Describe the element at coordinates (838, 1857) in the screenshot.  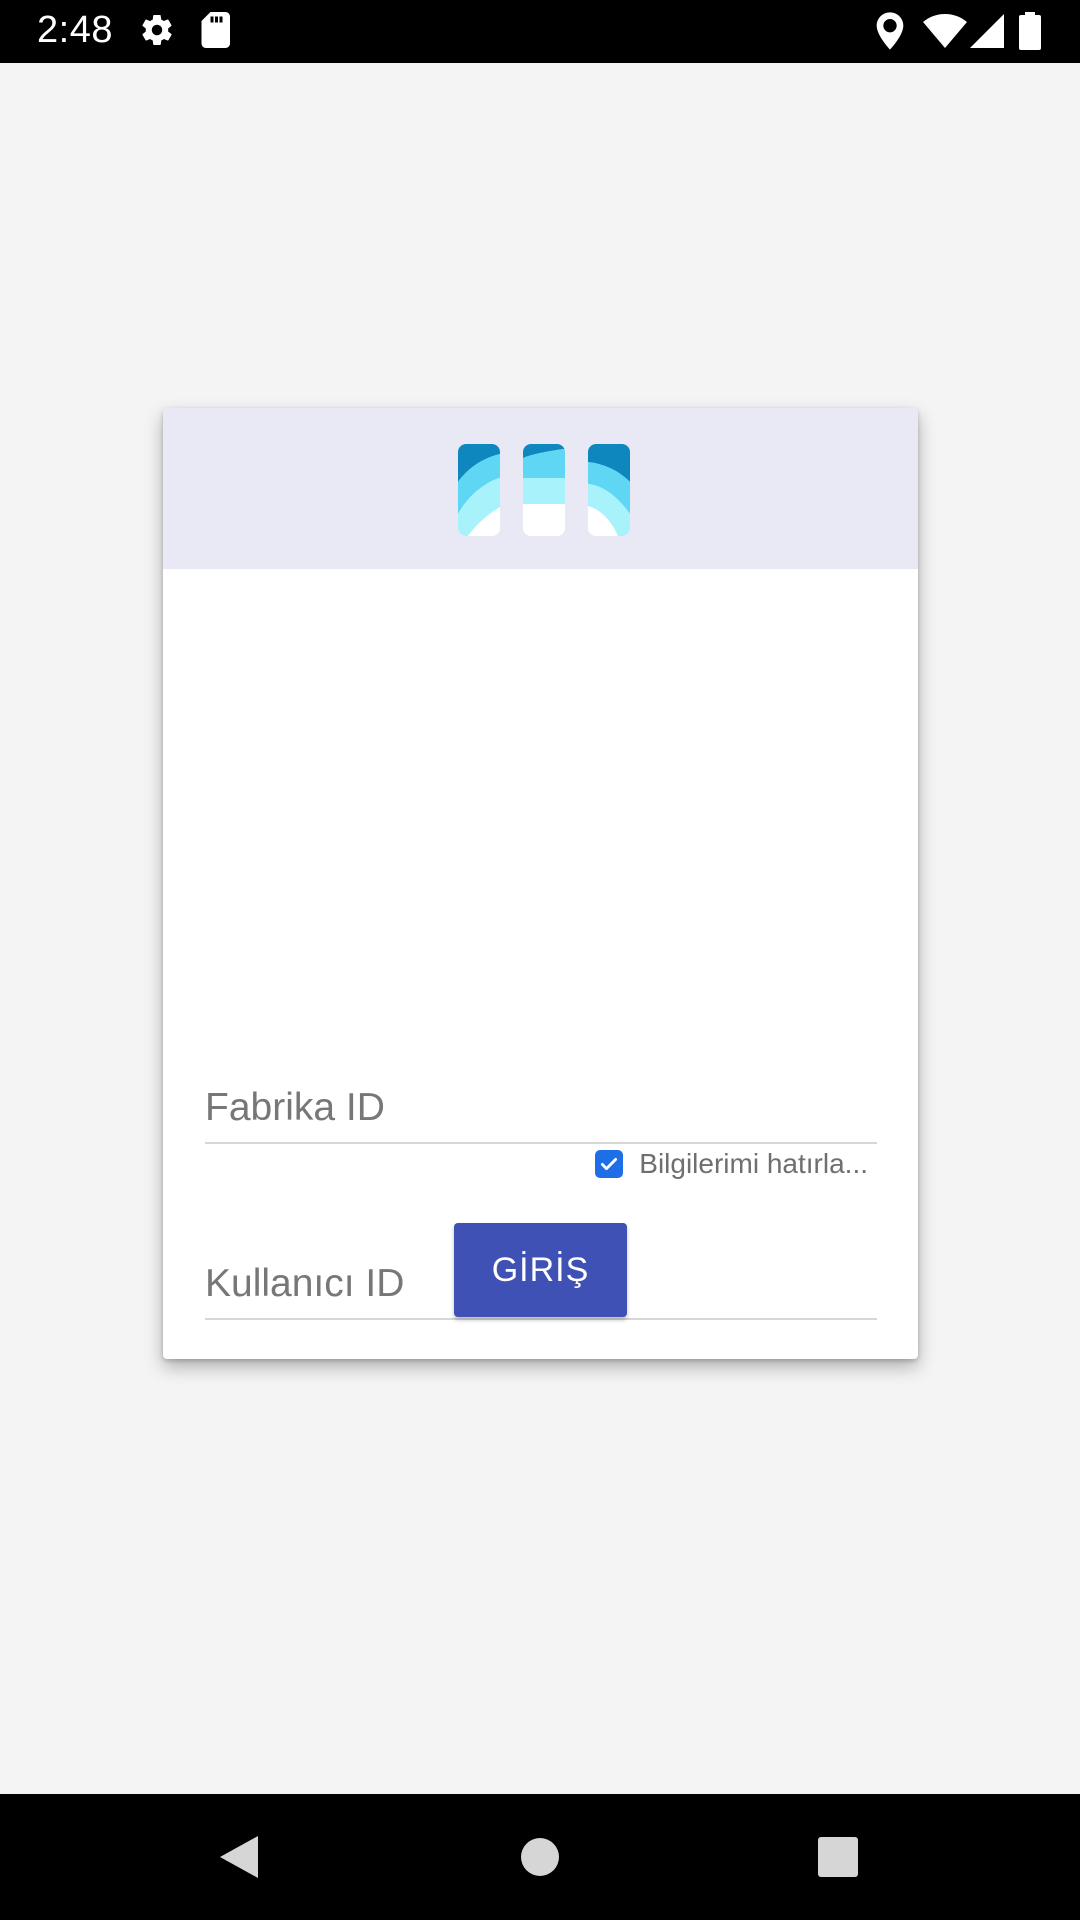
I see `recents-icon` at that location.